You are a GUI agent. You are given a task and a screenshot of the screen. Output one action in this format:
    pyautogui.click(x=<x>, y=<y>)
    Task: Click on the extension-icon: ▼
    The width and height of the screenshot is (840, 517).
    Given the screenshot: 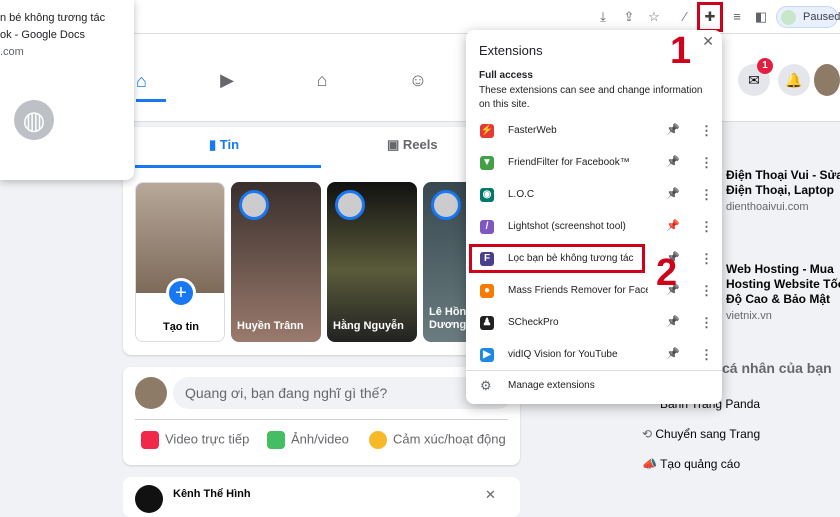 What is the action you would take?
    pyautogui.click(x=487, y=163)
    